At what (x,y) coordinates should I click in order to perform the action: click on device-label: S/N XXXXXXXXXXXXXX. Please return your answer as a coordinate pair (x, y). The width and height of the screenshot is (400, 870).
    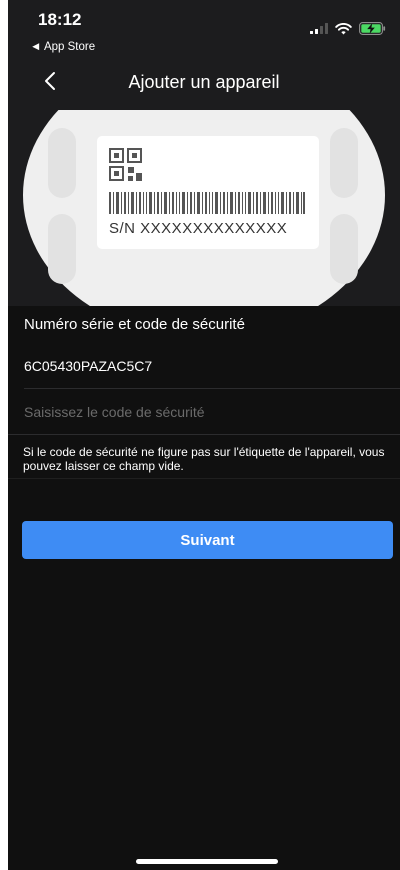
    Looking at the image, I should click on (208, 192).